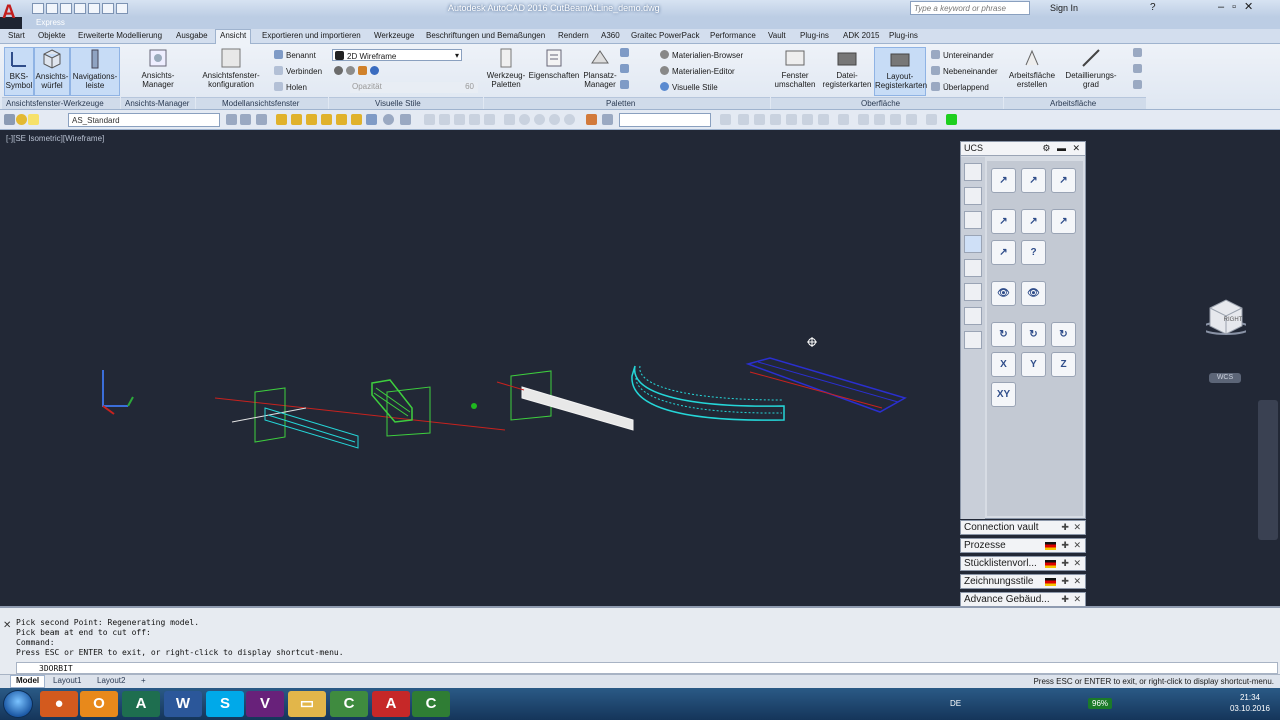 The image size is (1280, 720). What do you see at coordinates (18, 704) in the screenshot?
I see `start-button` at bounding box center [18, 704].